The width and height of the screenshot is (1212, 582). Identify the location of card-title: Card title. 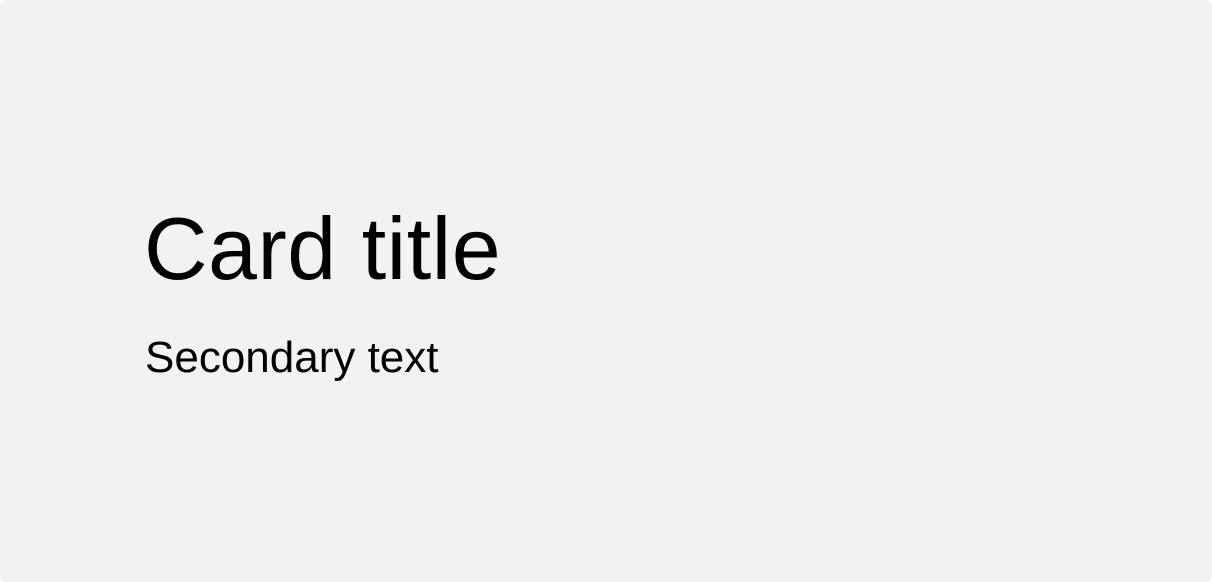
(323, 248).